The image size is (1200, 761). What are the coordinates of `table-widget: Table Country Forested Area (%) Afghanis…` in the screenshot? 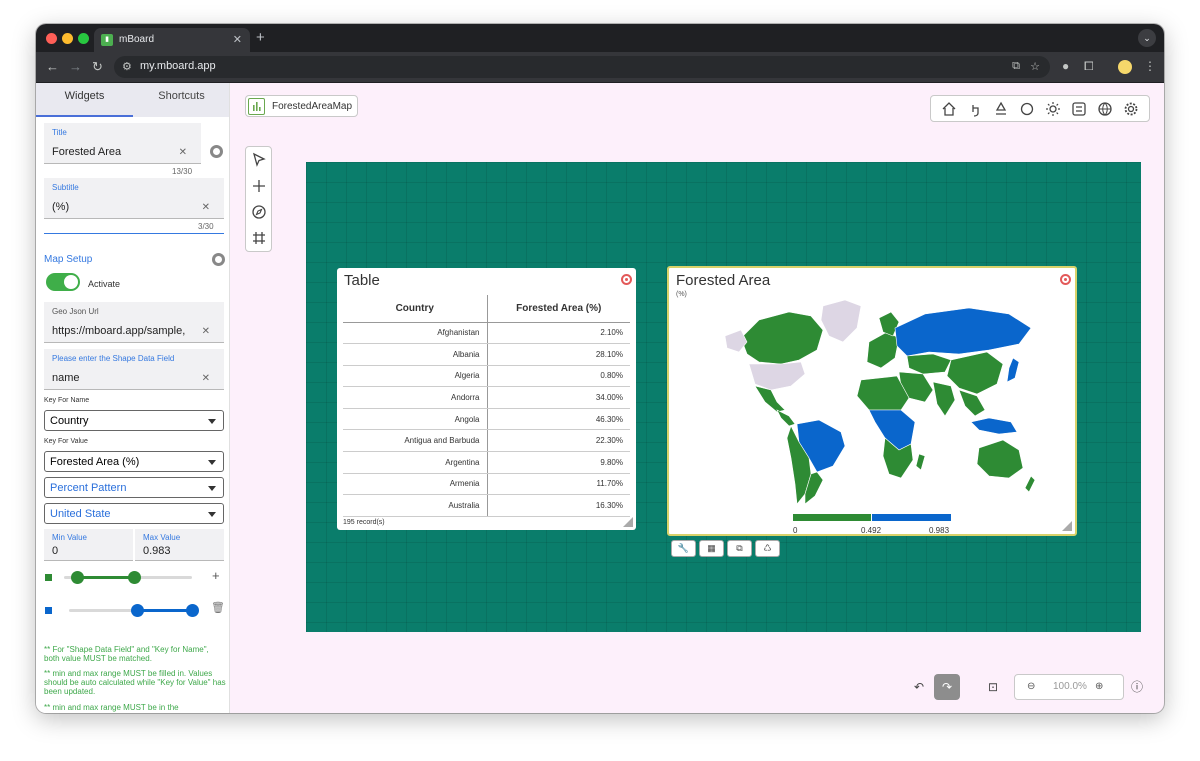 It's located at (486, 399).